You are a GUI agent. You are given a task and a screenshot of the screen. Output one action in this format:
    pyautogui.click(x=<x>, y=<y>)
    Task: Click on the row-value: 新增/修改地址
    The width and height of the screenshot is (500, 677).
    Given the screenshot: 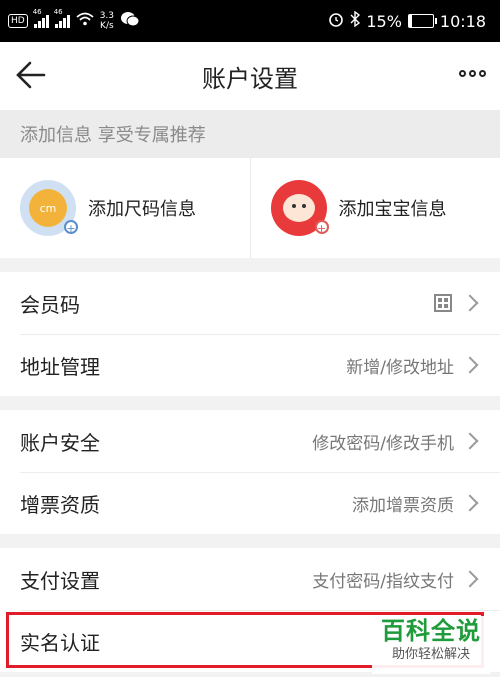 What is the action you would take?
    pyautogui.click(x=400, y=367)
    